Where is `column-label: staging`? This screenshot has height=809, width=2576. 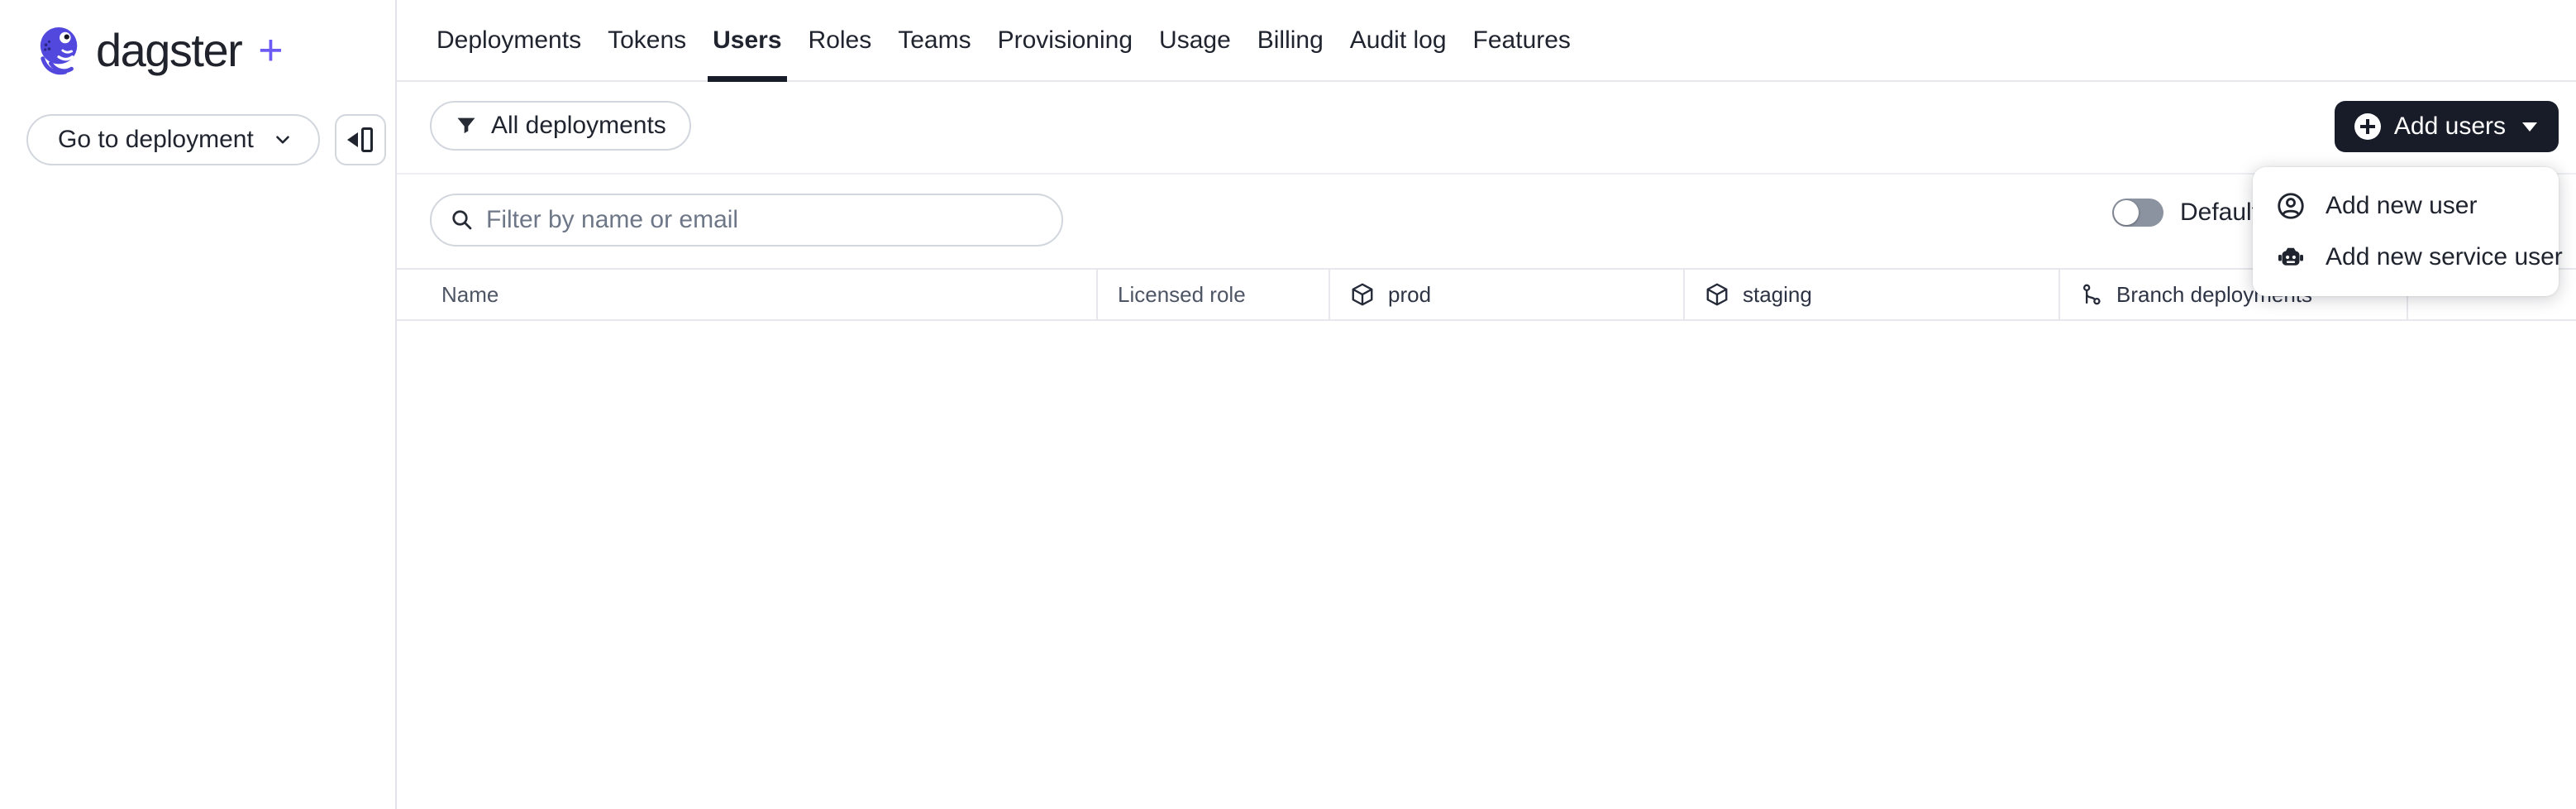 column-label: staging is located at coordinates (1778, 294).